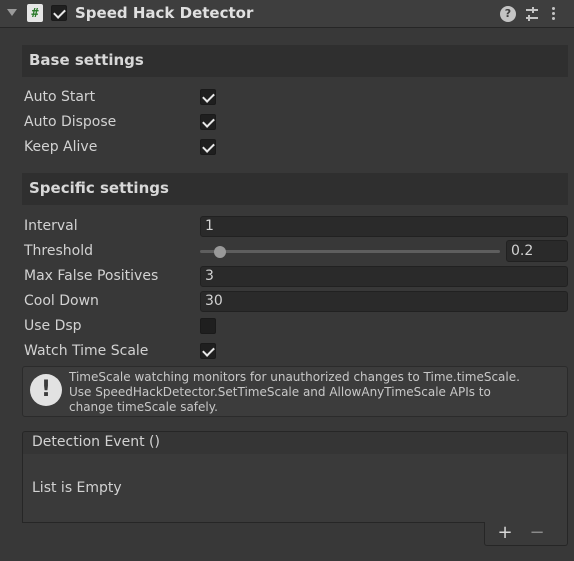 This screenshot has width=574, height=561. I want to click on cool-down-label: Cool Down, so click(61, 301).